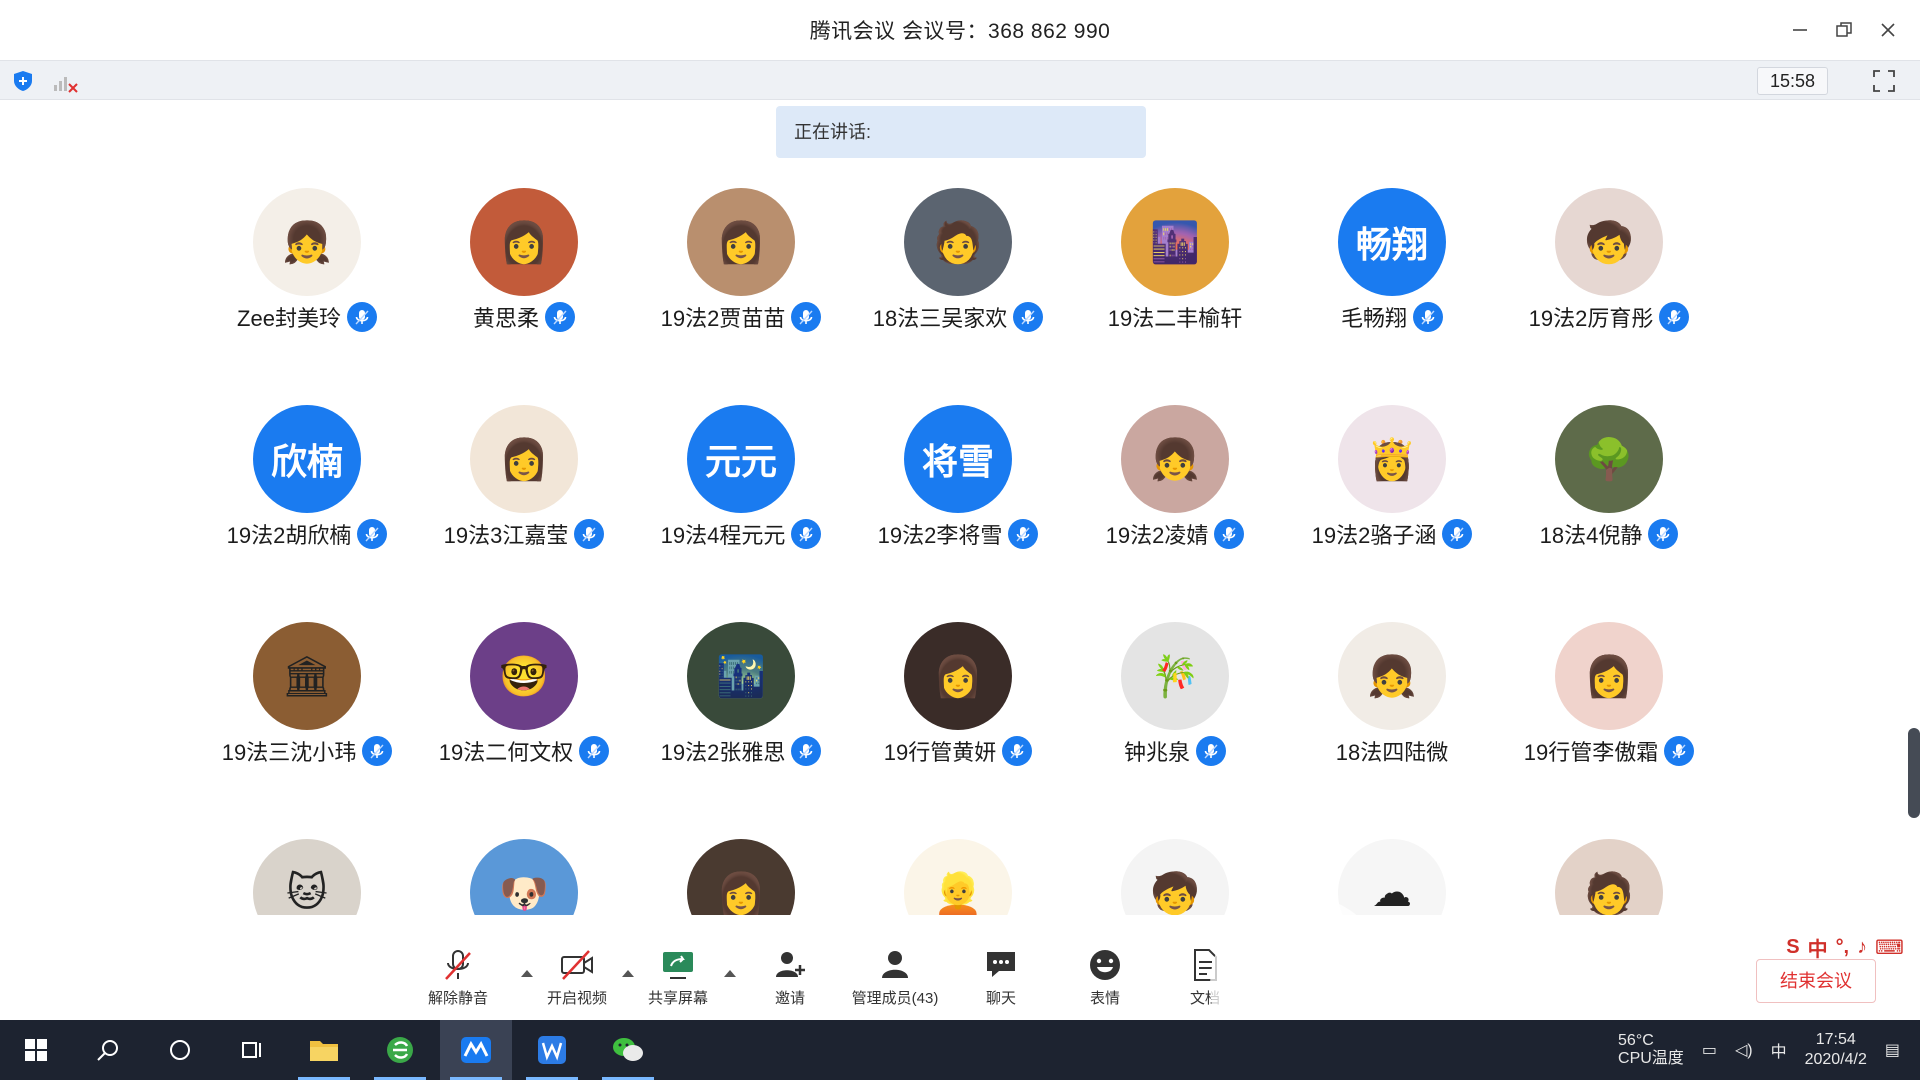 The width and height of the screenshot is (1920, 1080). I want to click on minimize-icon, so click(1800, 30).